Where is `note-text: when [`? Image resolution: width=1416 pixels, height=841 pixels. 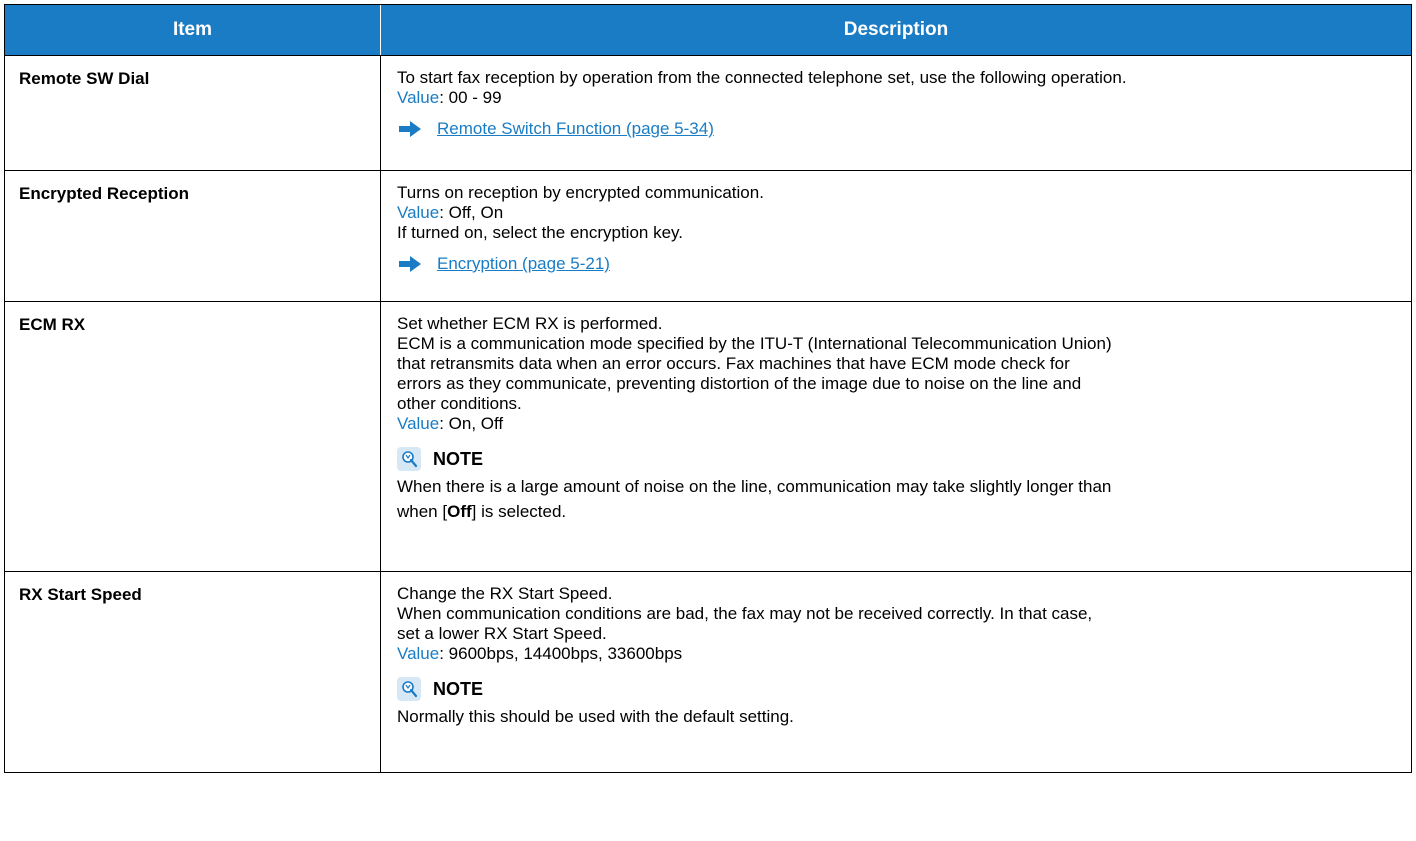 note-text: when [ is located at coordinates (422, 511).